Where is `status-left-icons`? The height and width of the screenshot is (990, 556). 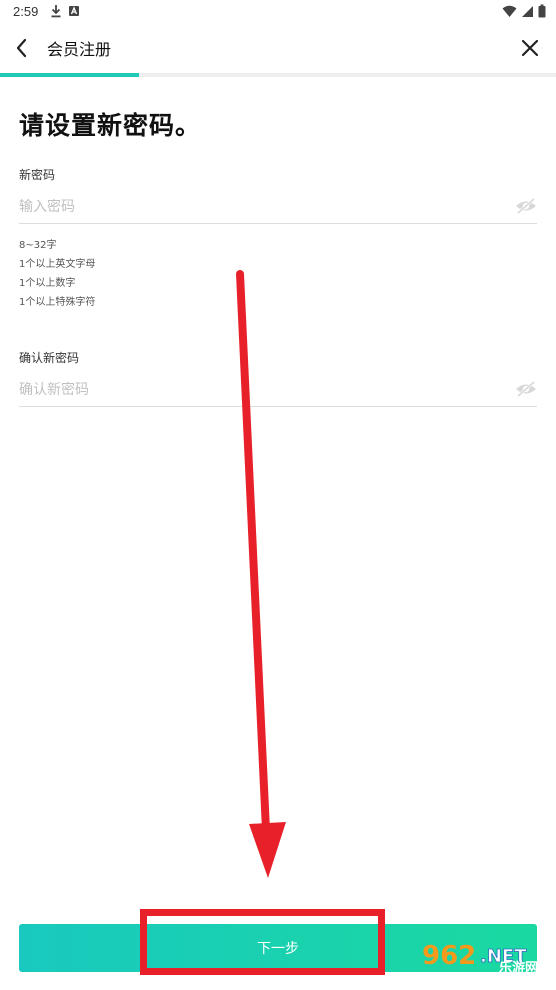
status-left-icons is located at coordinates (65, 11).